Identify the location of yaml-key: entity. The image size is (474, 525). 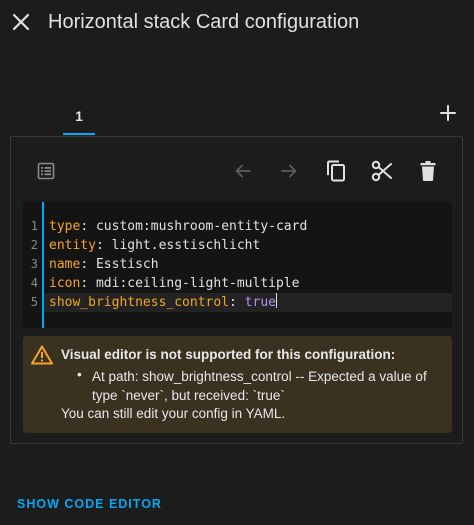
(72, 245).